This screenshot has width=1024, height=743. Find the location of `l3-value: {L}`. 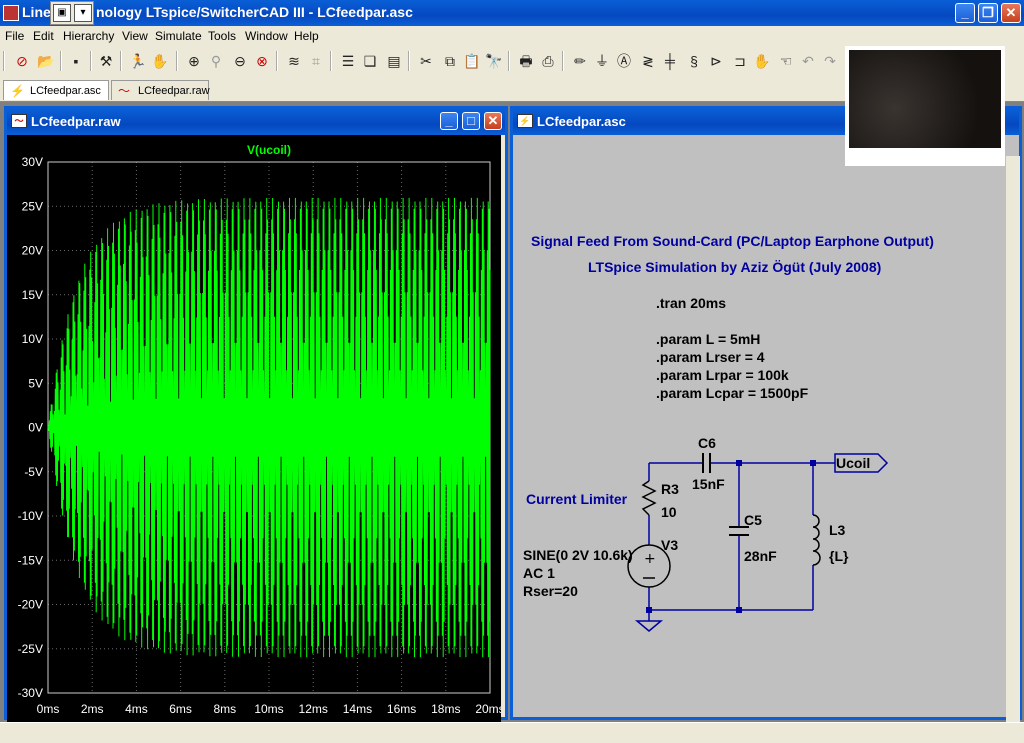

l3-value: {L} is located at coordinates (838, 556).